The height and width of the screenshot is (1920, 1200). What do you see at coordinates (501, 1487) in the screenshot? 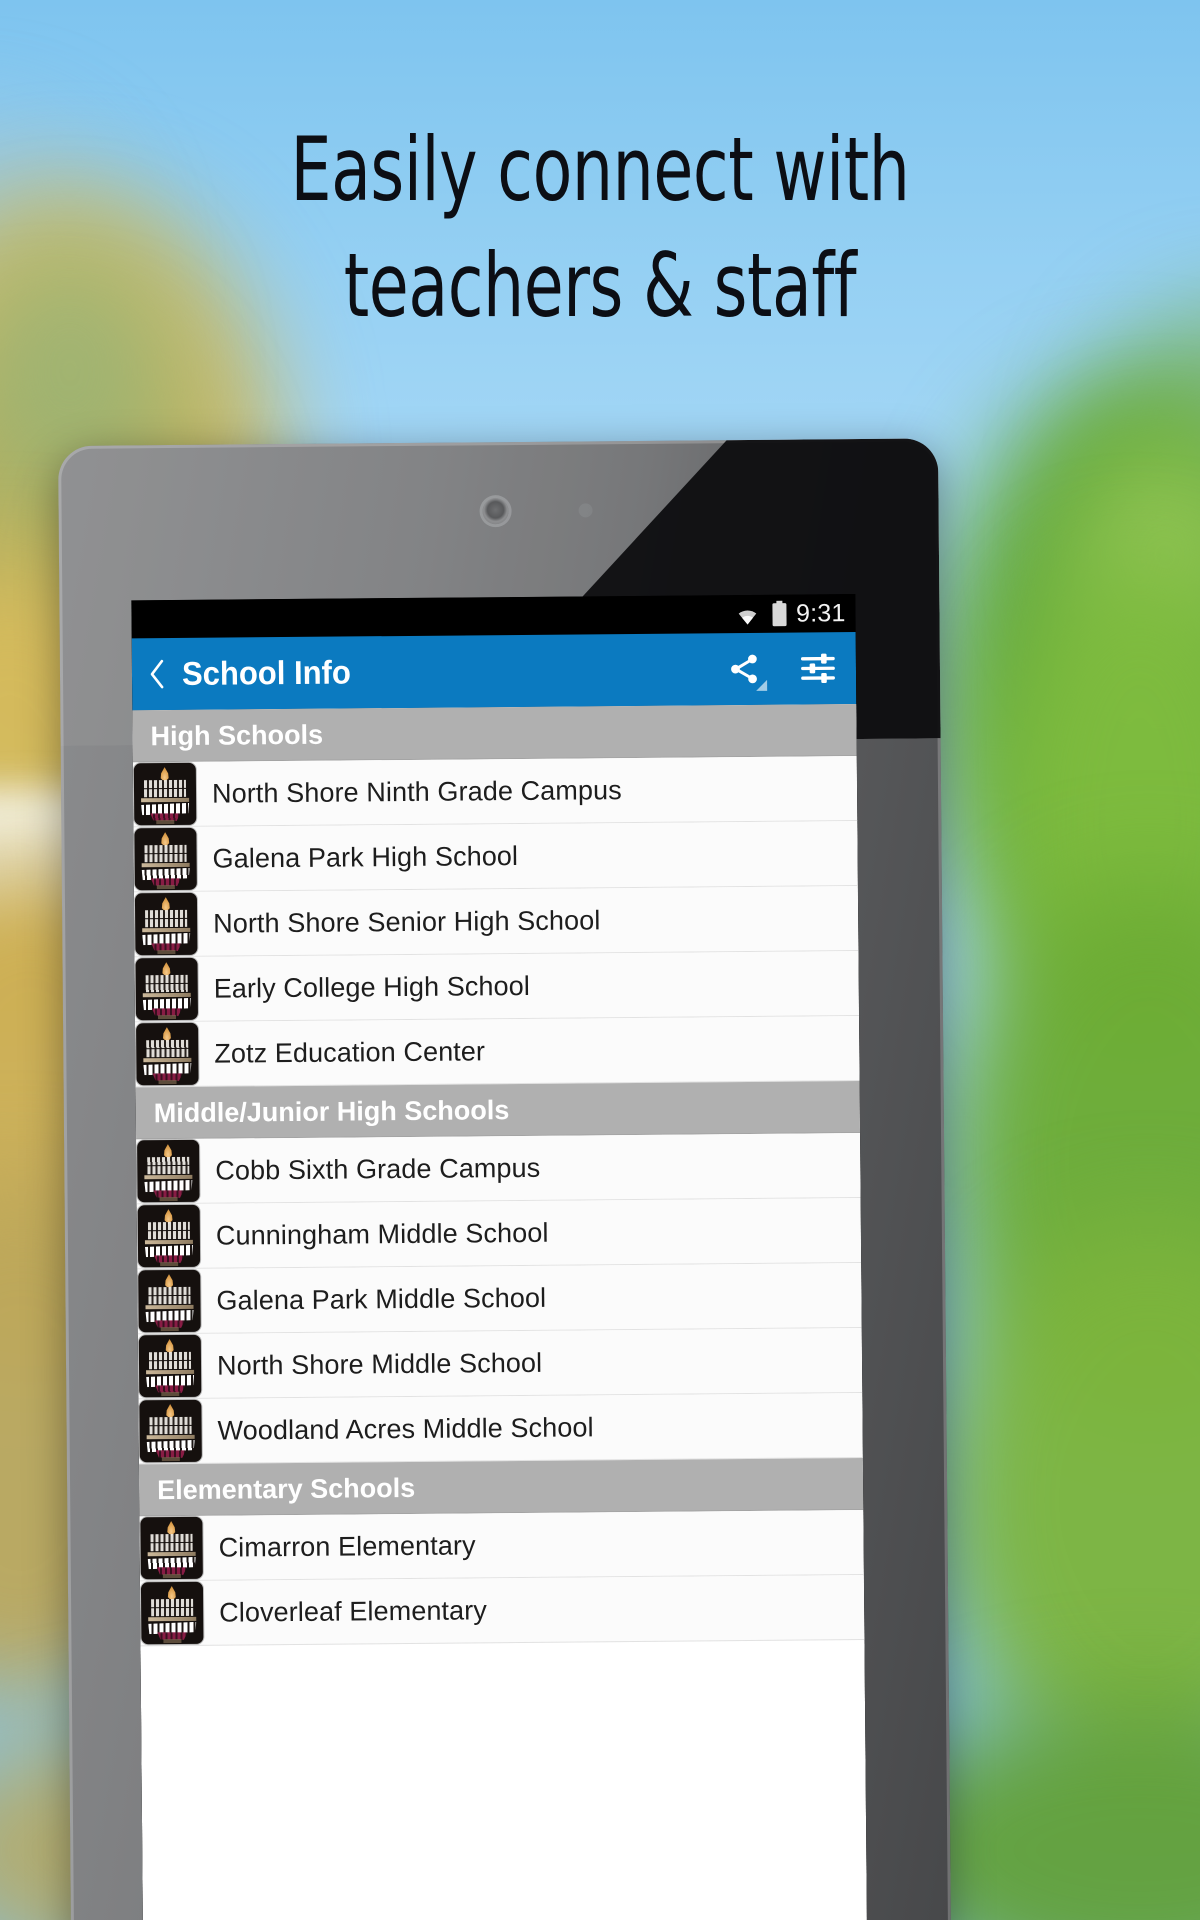
I see `section-header: Elementary Schools` at bounding box center [501, 1487].